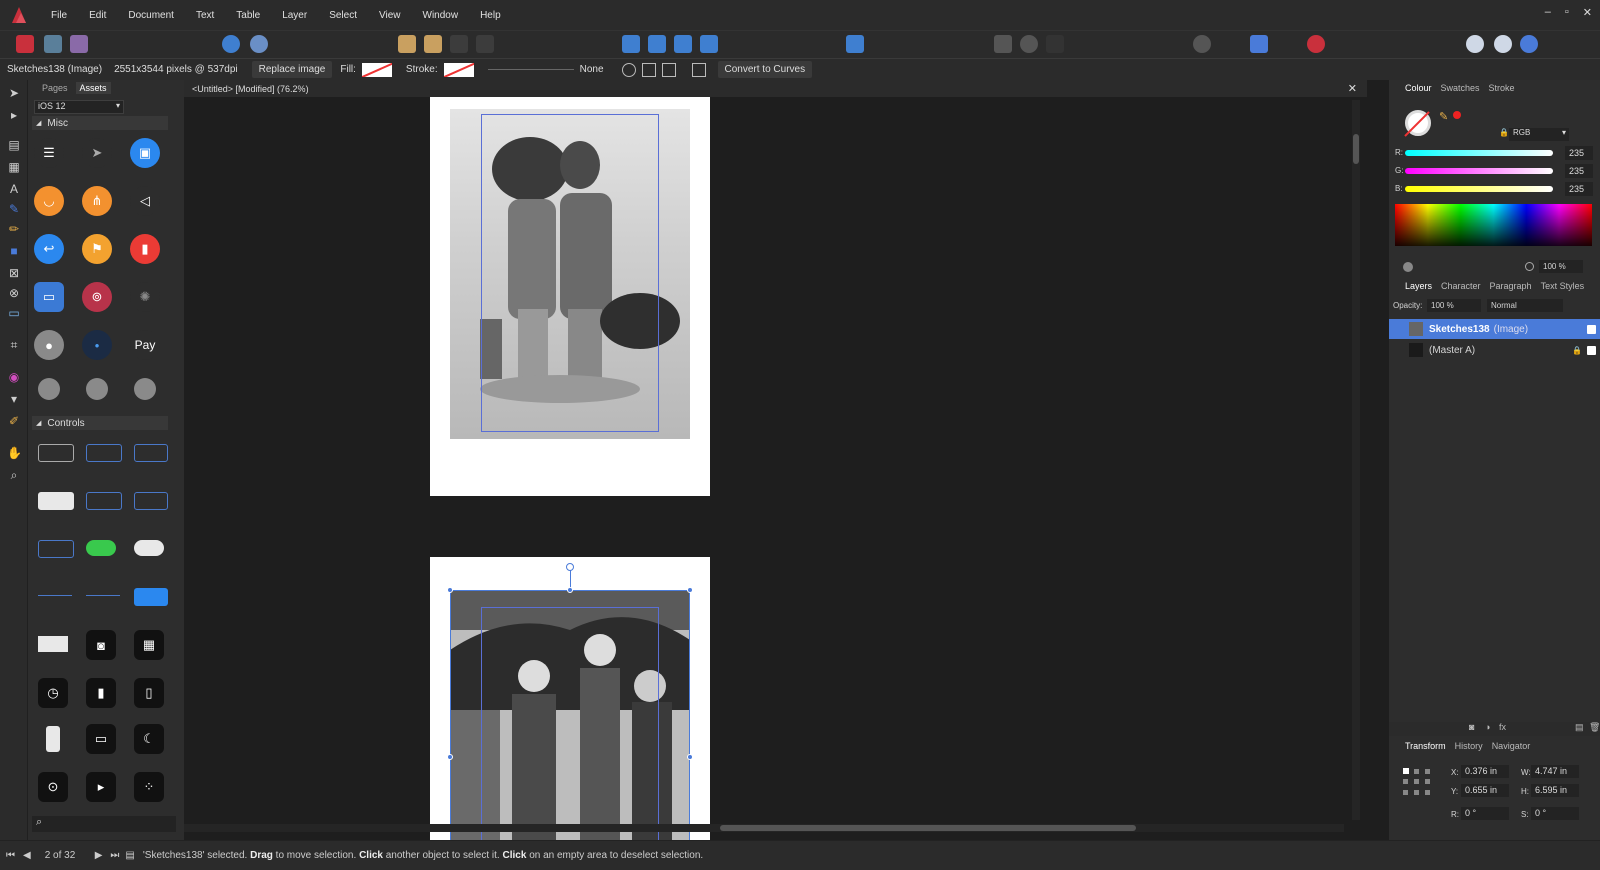  What do you see at coordinates (628, 69) in the screenshot?
I see `anchor-icon` at bounding box center [628, 69].